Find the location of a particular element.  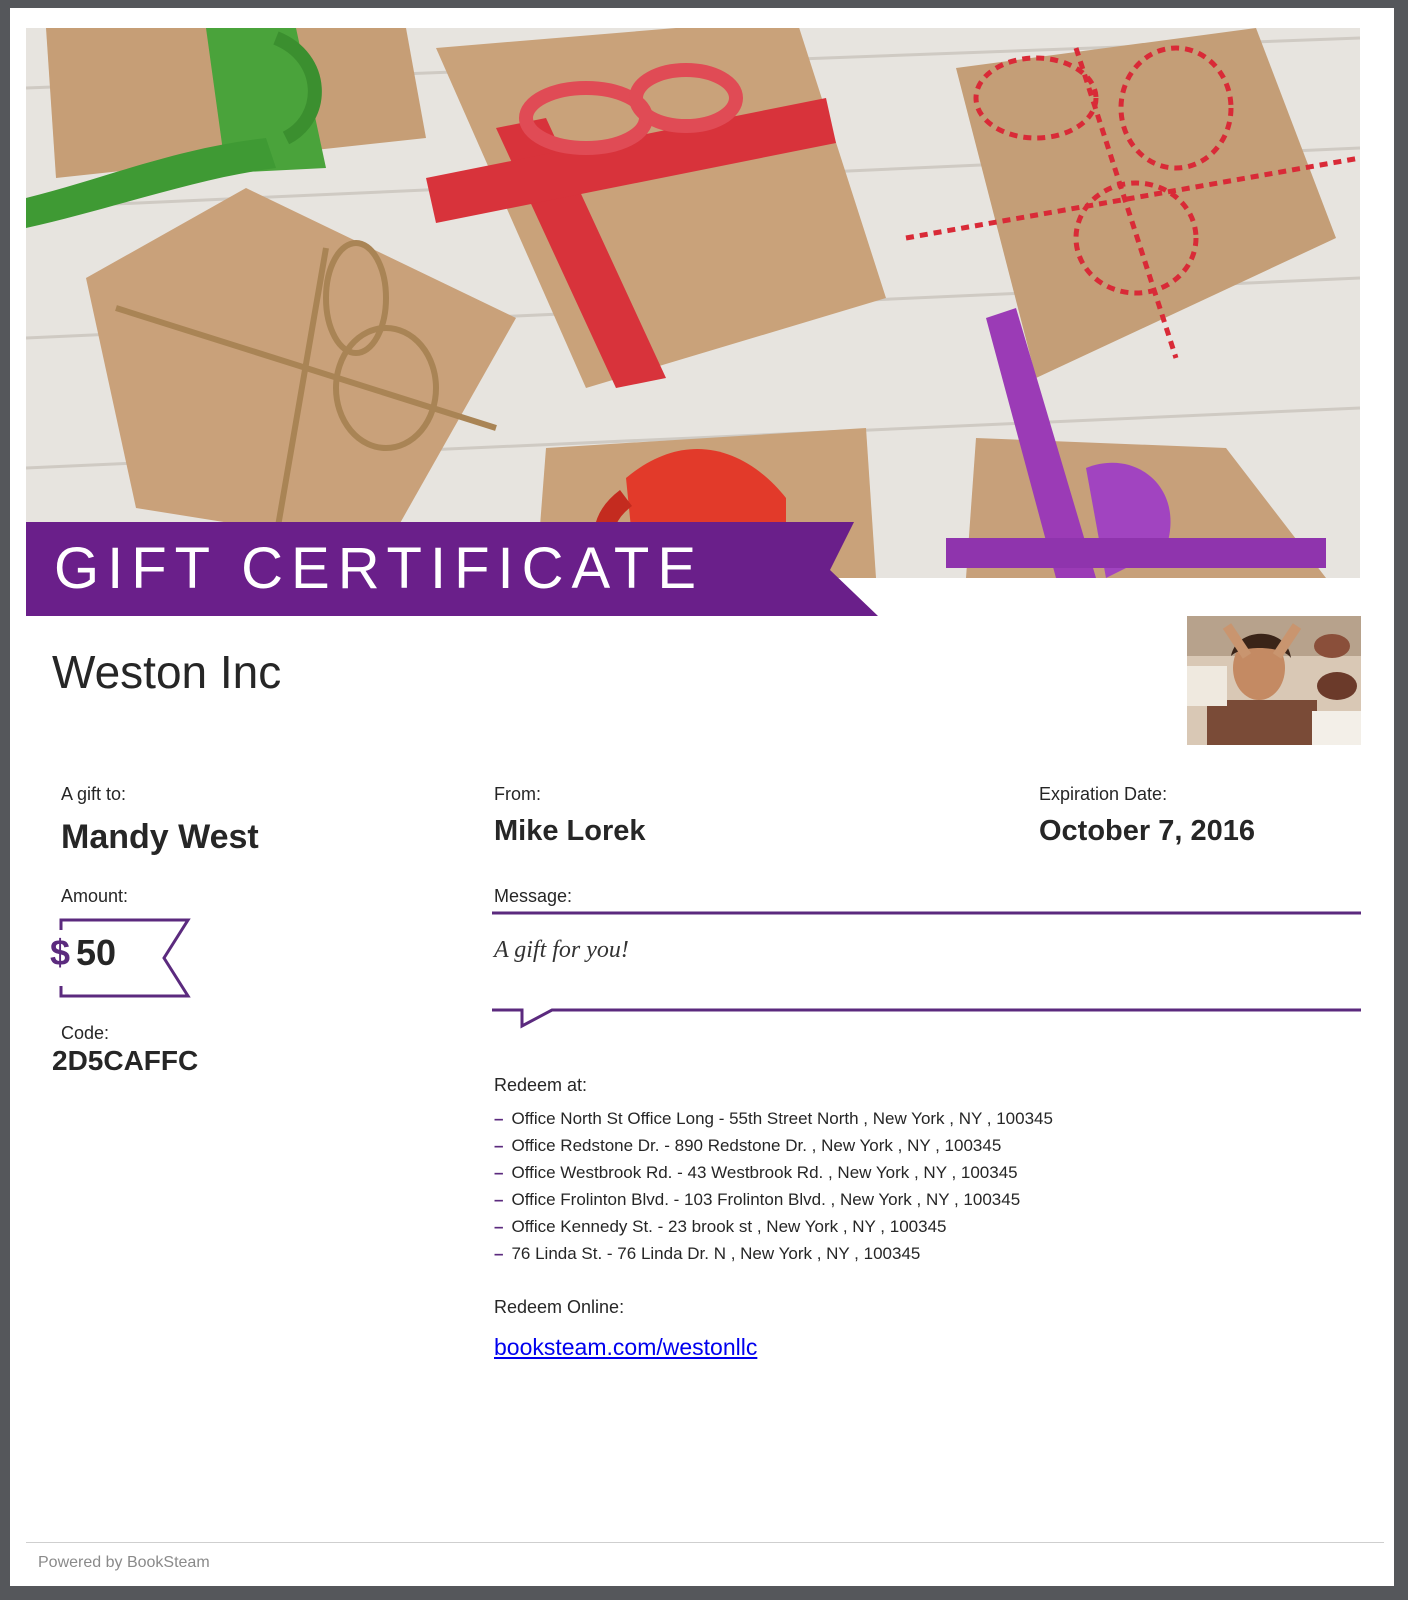

currency-symbol: $ is located at coordinates (60, 952).